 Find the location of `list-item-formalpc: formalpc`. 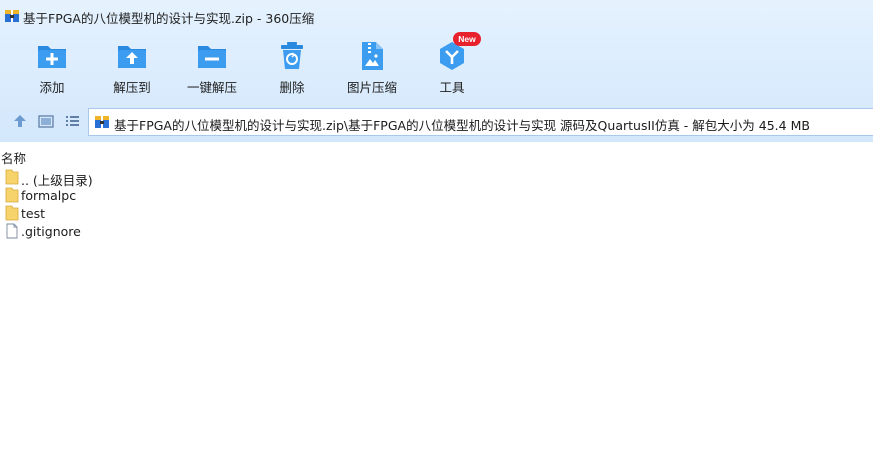

list-item-formalpc: formalpc is located at coordinates (436, 195).